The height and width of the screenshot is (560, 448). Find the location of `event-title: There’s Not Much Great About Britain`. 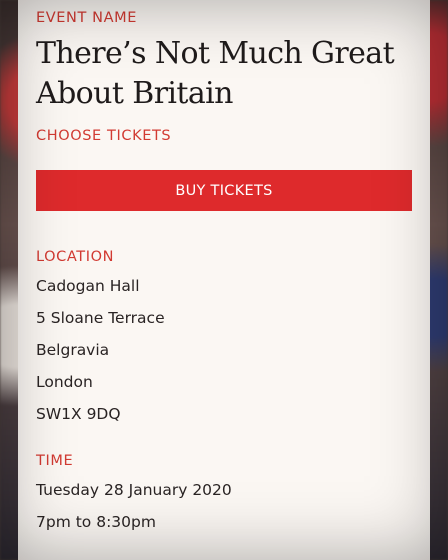

event-title: There’s Not Much Great About Britain is located at coordinates (215, 73).